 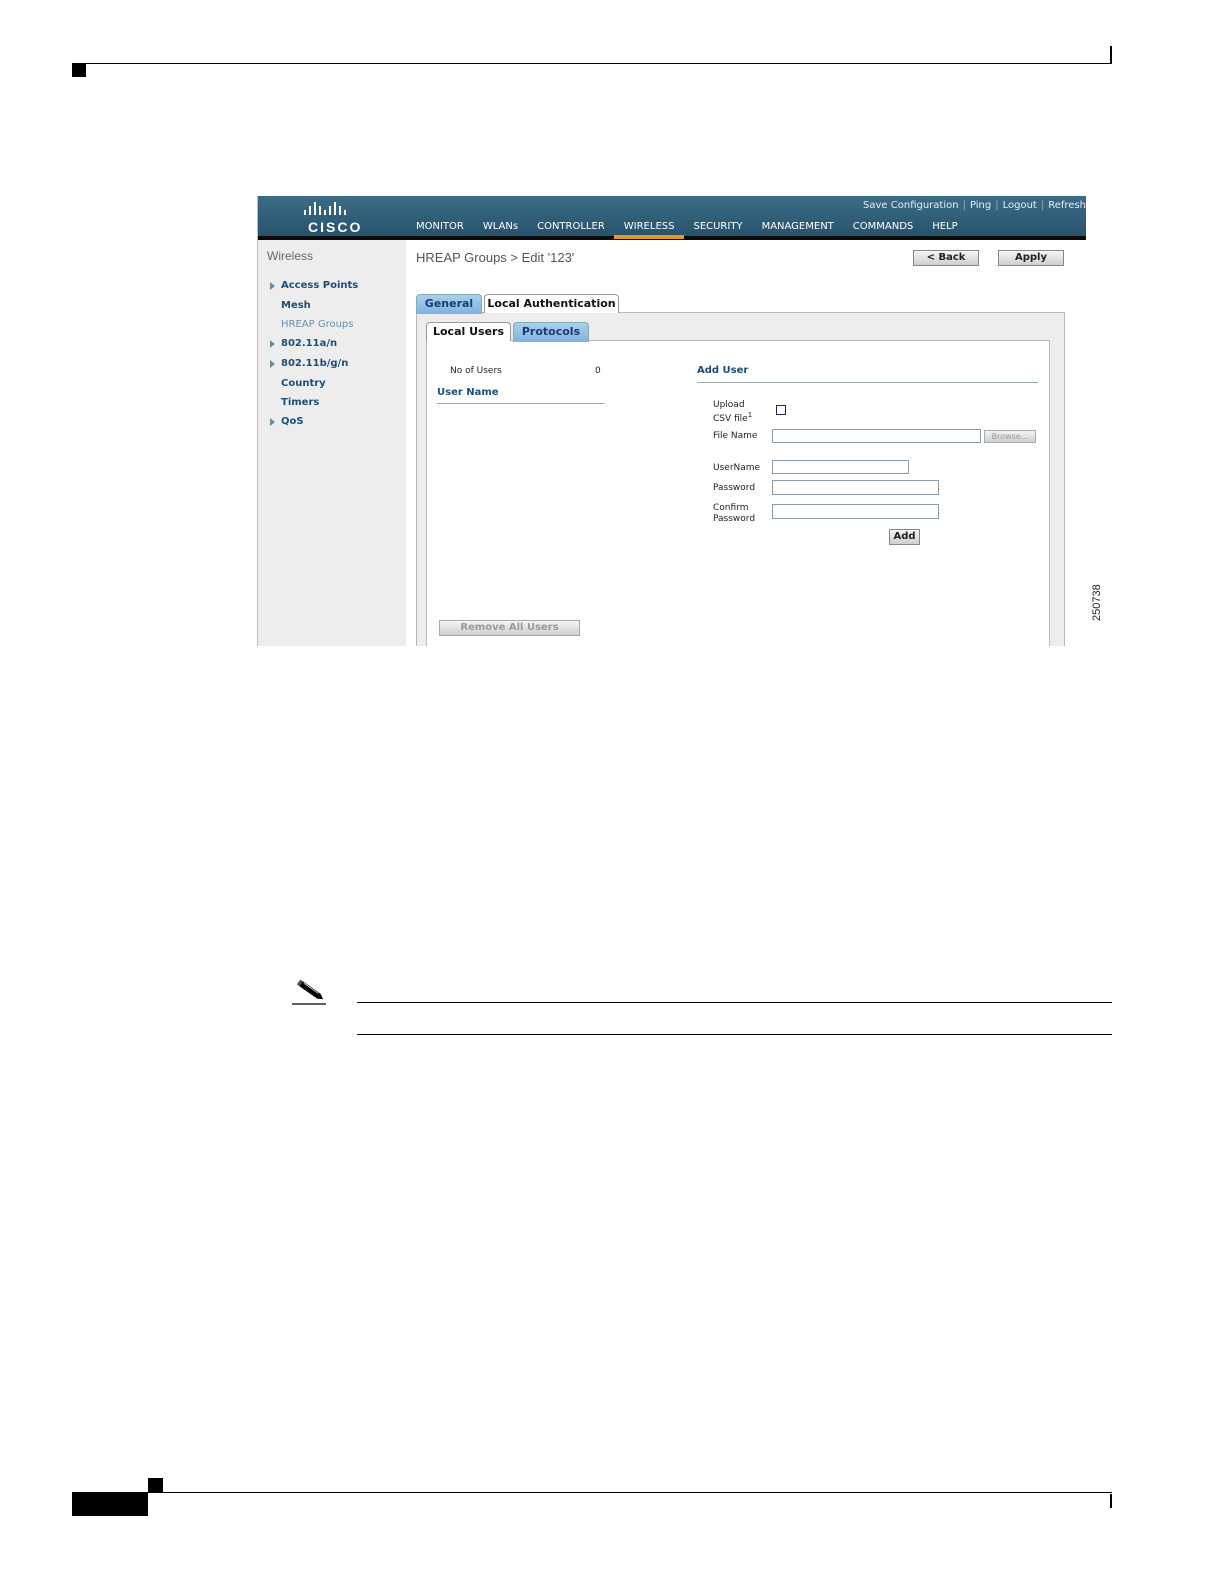 I want to click on sidebar-item-80211bgn: 802.11b/g/n, so click(x=314, y=363).